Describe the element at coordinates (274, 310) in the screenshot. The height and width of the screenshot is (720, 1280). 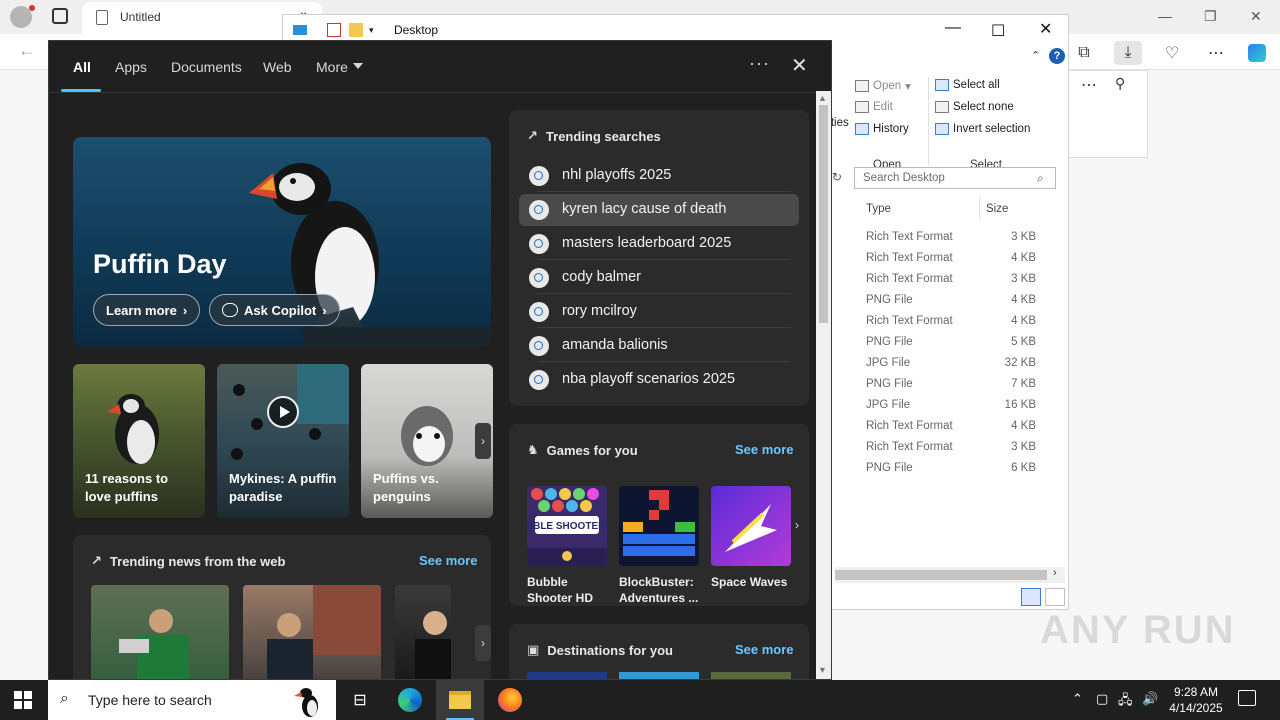
I see `ask-copilot-button: Ask Copilot ›` at that location.